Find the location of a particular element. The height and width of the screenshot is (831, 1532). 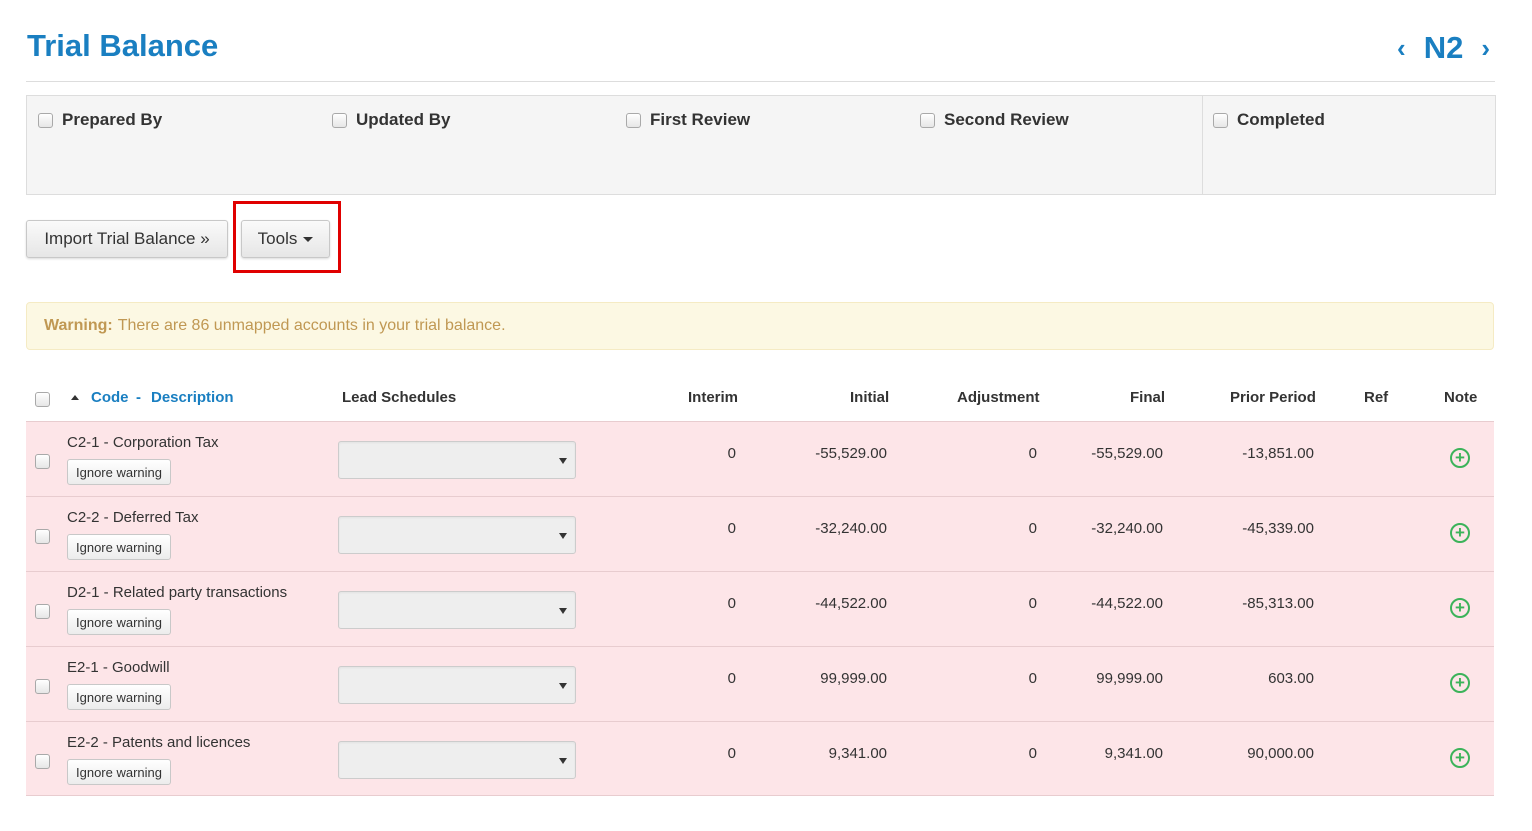

signoff-completed: Completed is located at coordinates (1269, 120).